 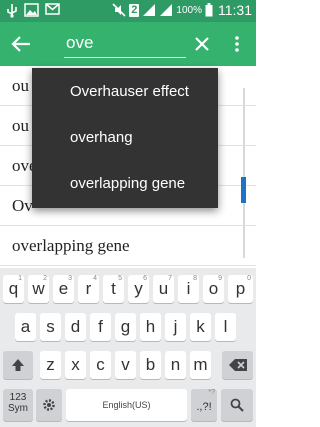 I want to click on punctuation-key-label: .,?!, so click(x=204, y=407).